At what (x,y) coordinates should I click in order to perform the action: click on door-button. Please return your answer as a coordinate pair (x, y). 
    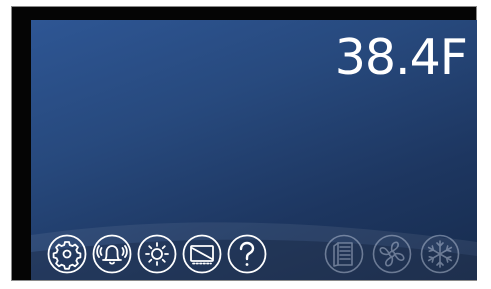
    Looking at the image, I should click on (344, 254).